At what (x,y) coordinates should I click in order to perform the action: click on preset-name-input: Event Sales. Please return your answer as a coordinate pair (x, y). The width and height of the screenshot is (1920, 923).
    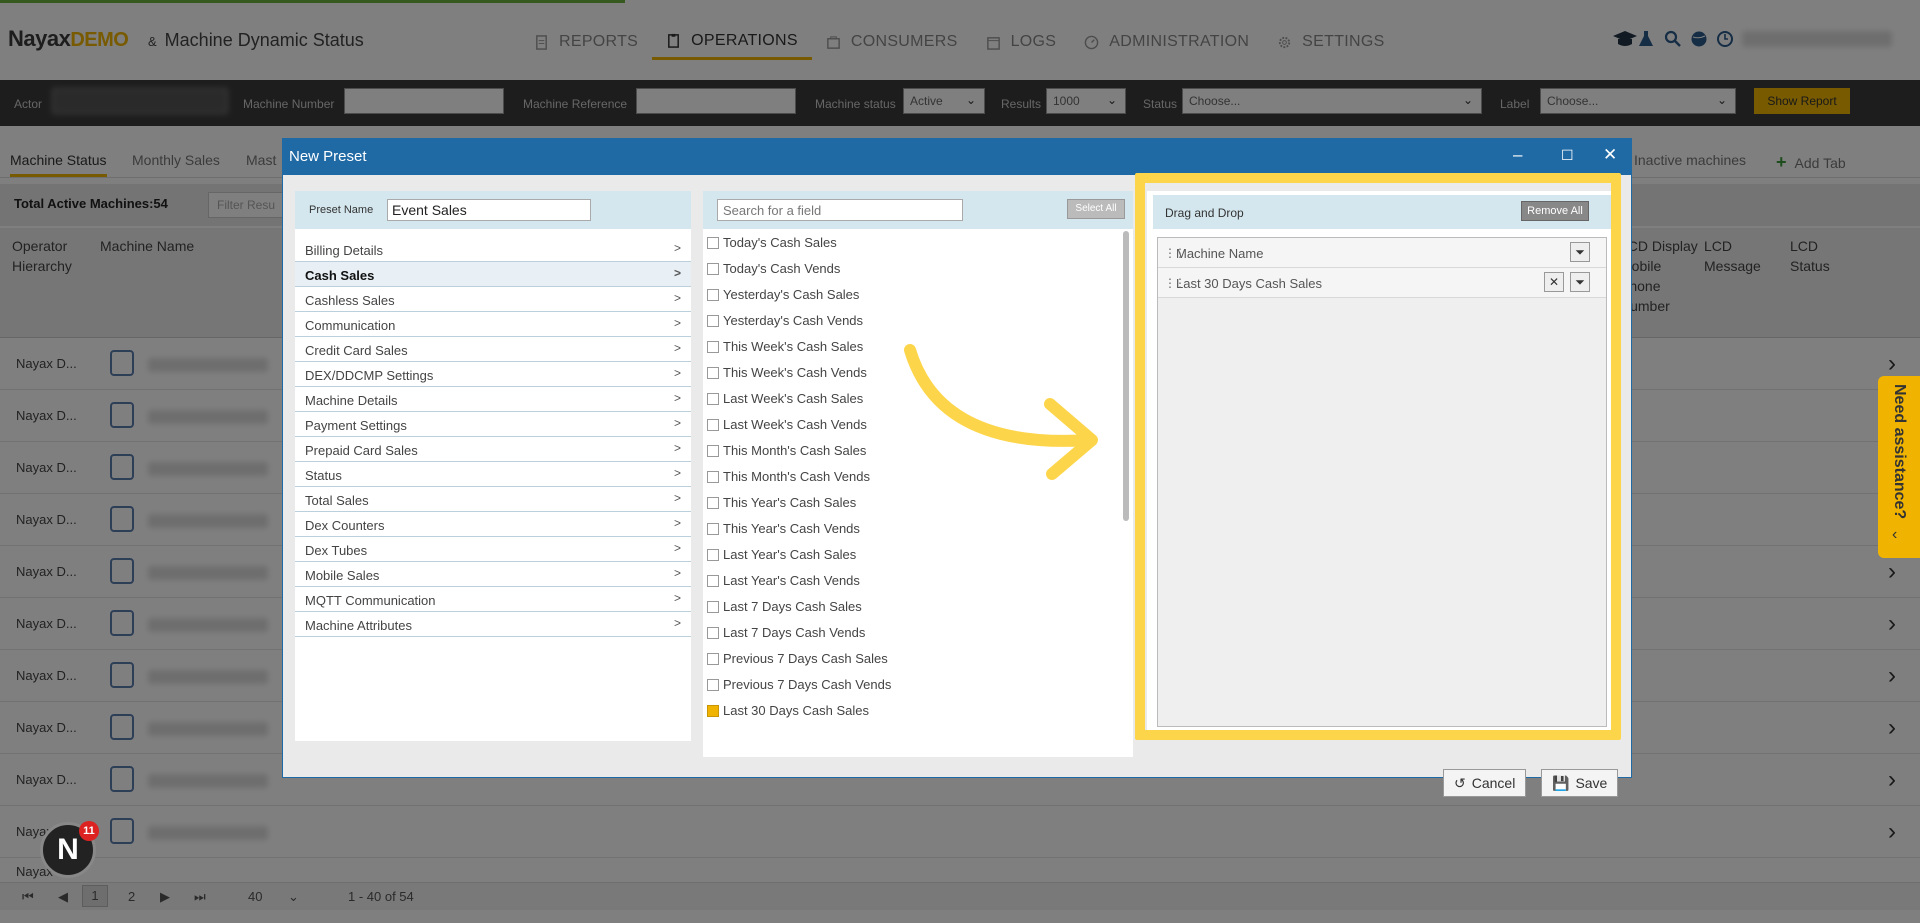
    Looking at the image, I should click on (489, 210).